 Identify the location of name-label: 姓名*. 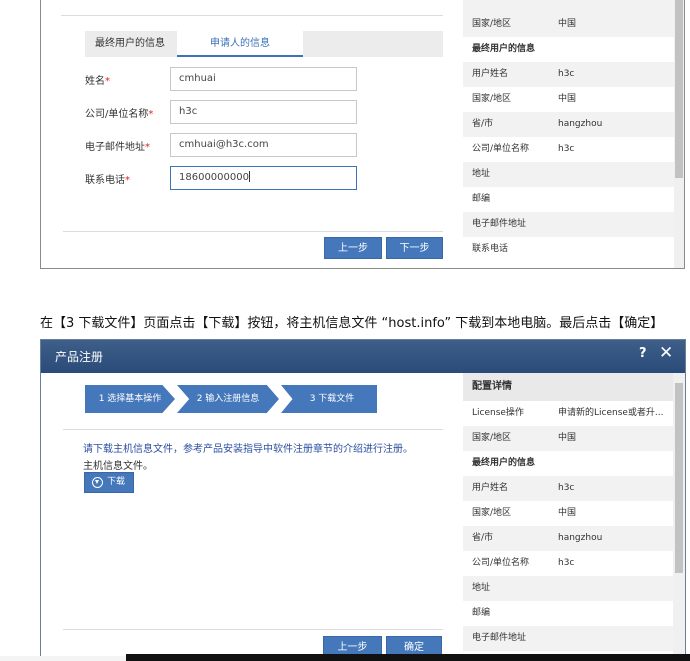
(97, 81).